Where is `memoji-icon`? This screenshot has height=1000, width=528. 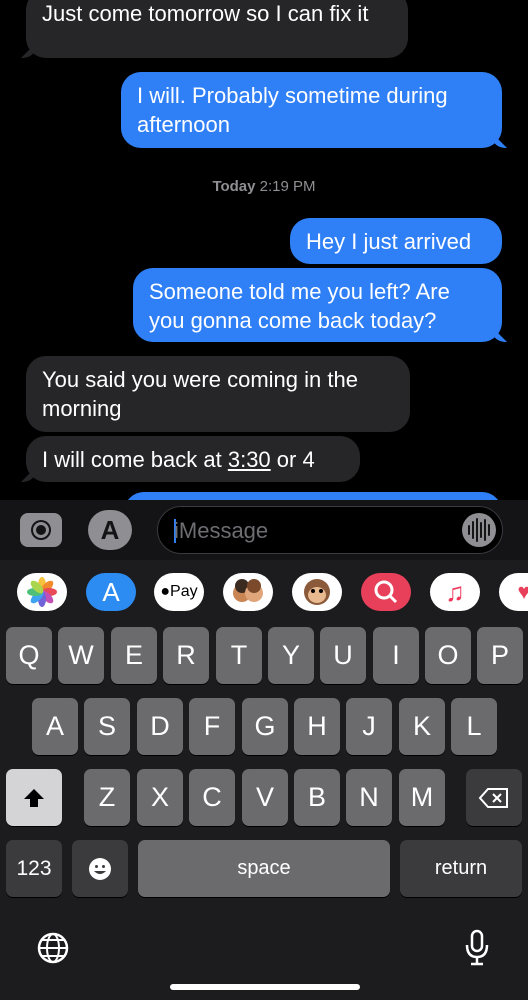
memoji-icon is located at coordinates (248, 592).